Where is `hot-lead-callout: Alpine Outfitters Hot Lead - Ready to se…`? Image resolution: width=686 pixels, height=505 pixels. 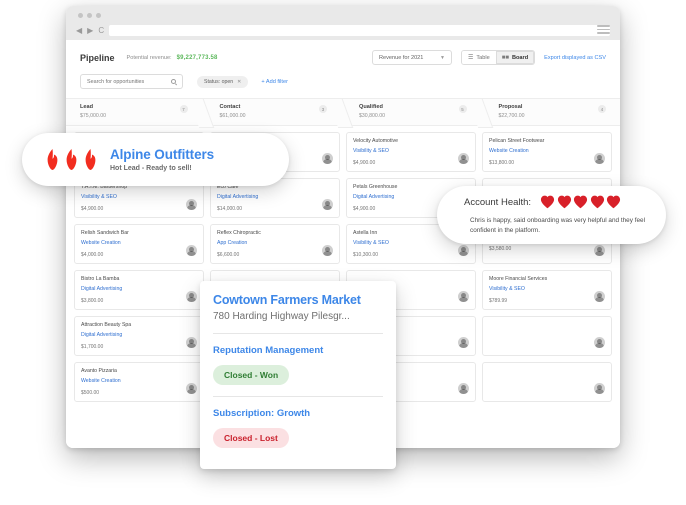
hot-lead-callout: Alpine Outfitters Hot Lead - Ready to se… is located at coordinates (155, 159).